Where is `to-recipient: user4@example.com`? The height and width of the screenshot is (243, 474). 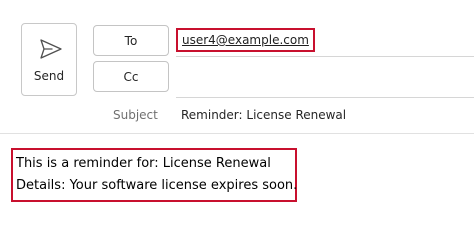 to-recipient: user4@example.com is located at coordinates (245, 40).